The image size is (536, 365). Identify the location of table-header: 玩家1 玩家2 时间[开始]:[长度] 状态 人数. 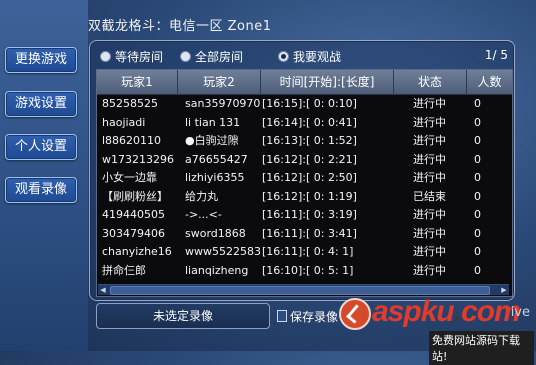
(304, 82).